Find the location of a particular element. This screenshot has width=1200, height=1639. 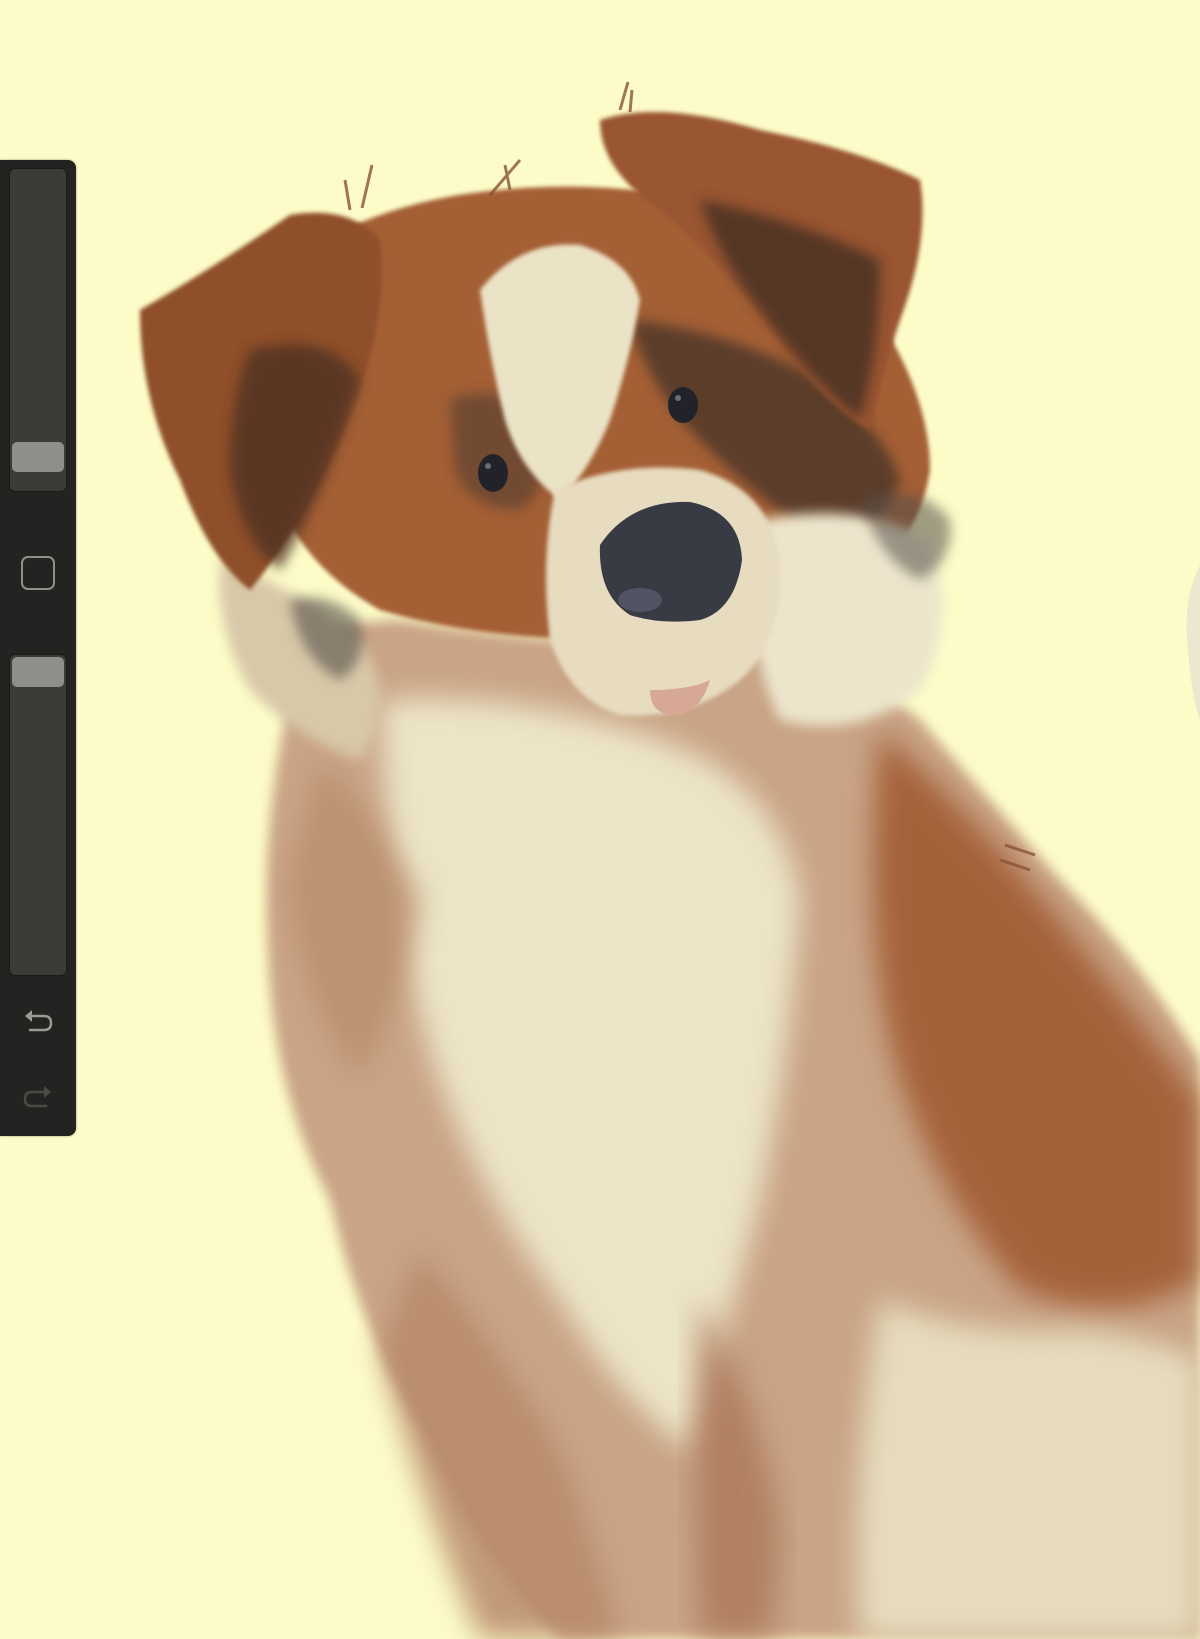

brush-sidebar is located at coordinates (38, 648).